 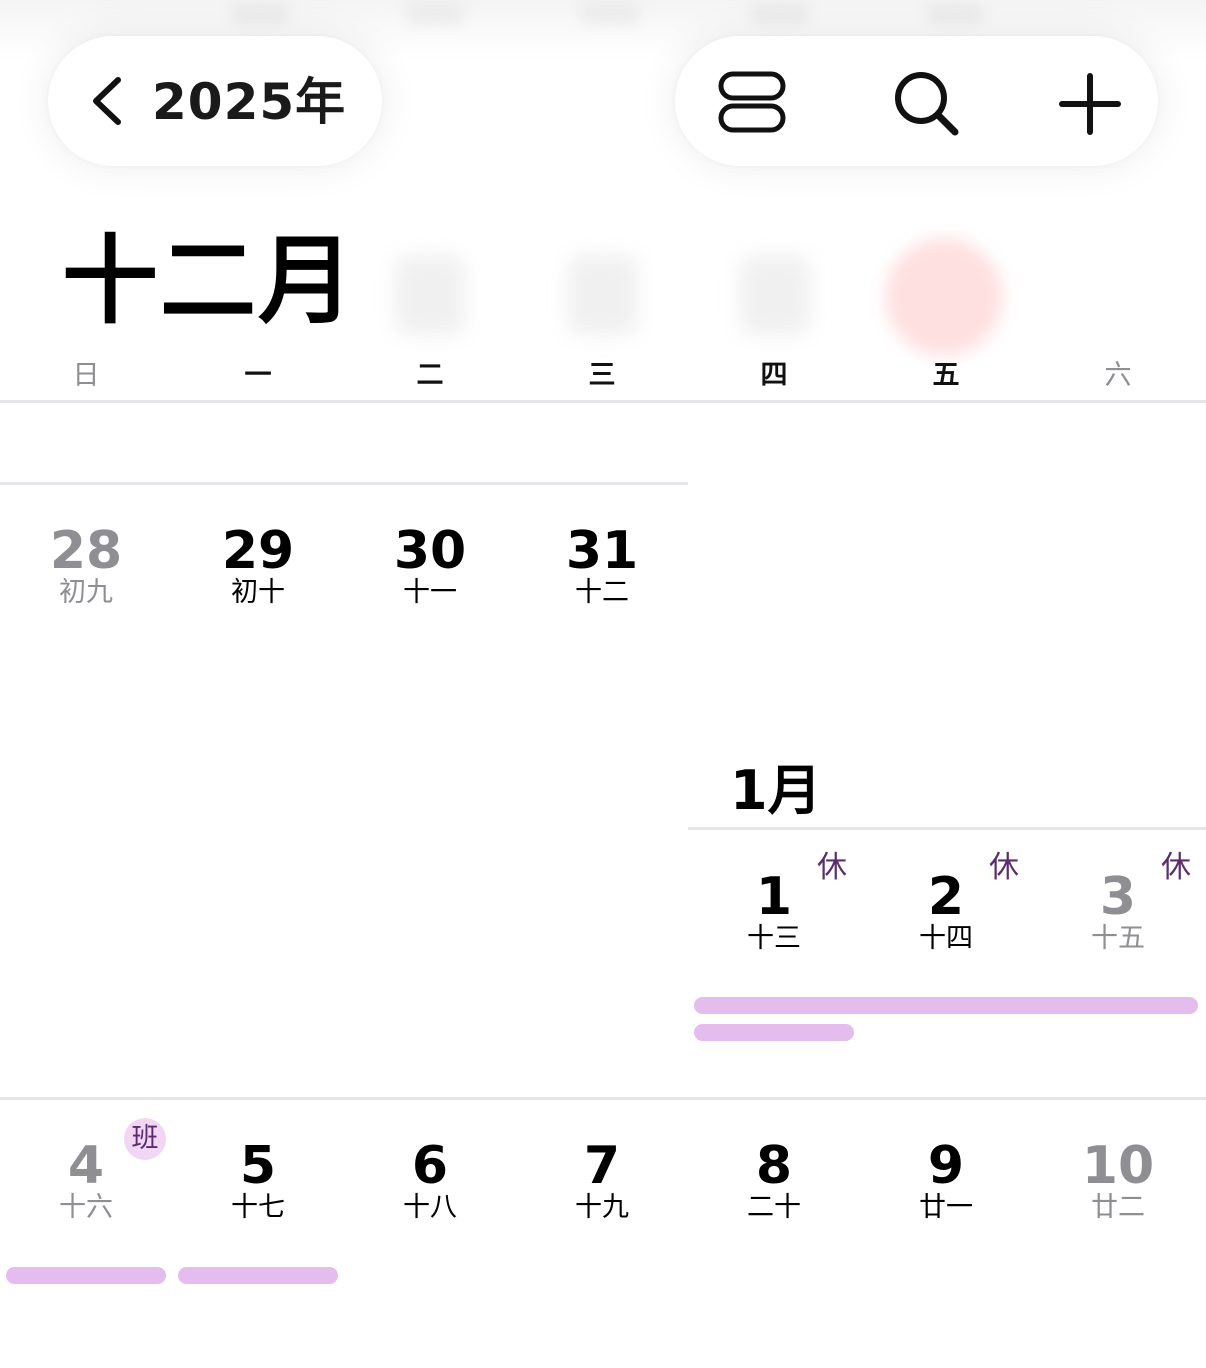 I want to click on view-toggle-icon, so click(x=752, y=103).